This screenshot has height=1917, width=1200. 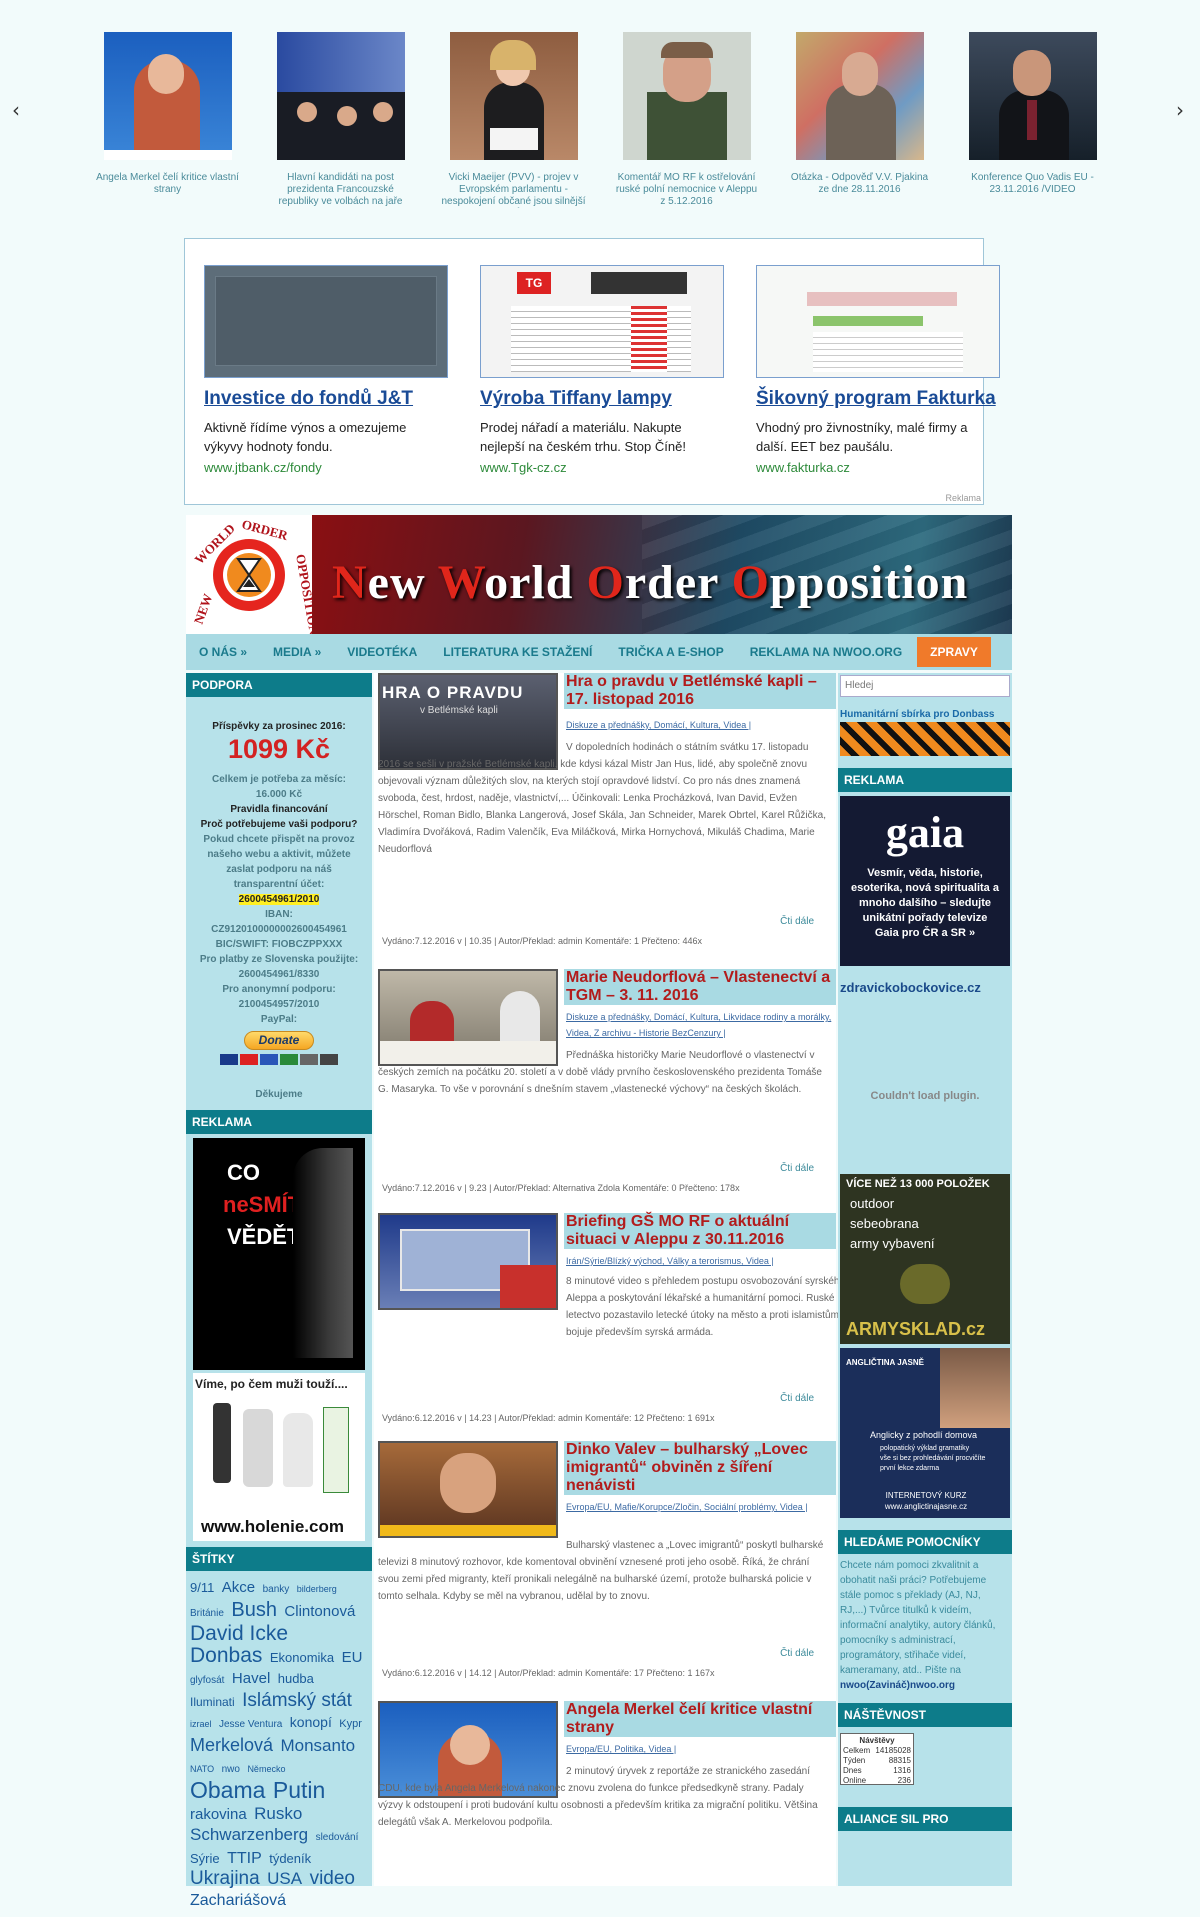 I want to click on tag-link: Monsanto, so click(x=317, y=1745).